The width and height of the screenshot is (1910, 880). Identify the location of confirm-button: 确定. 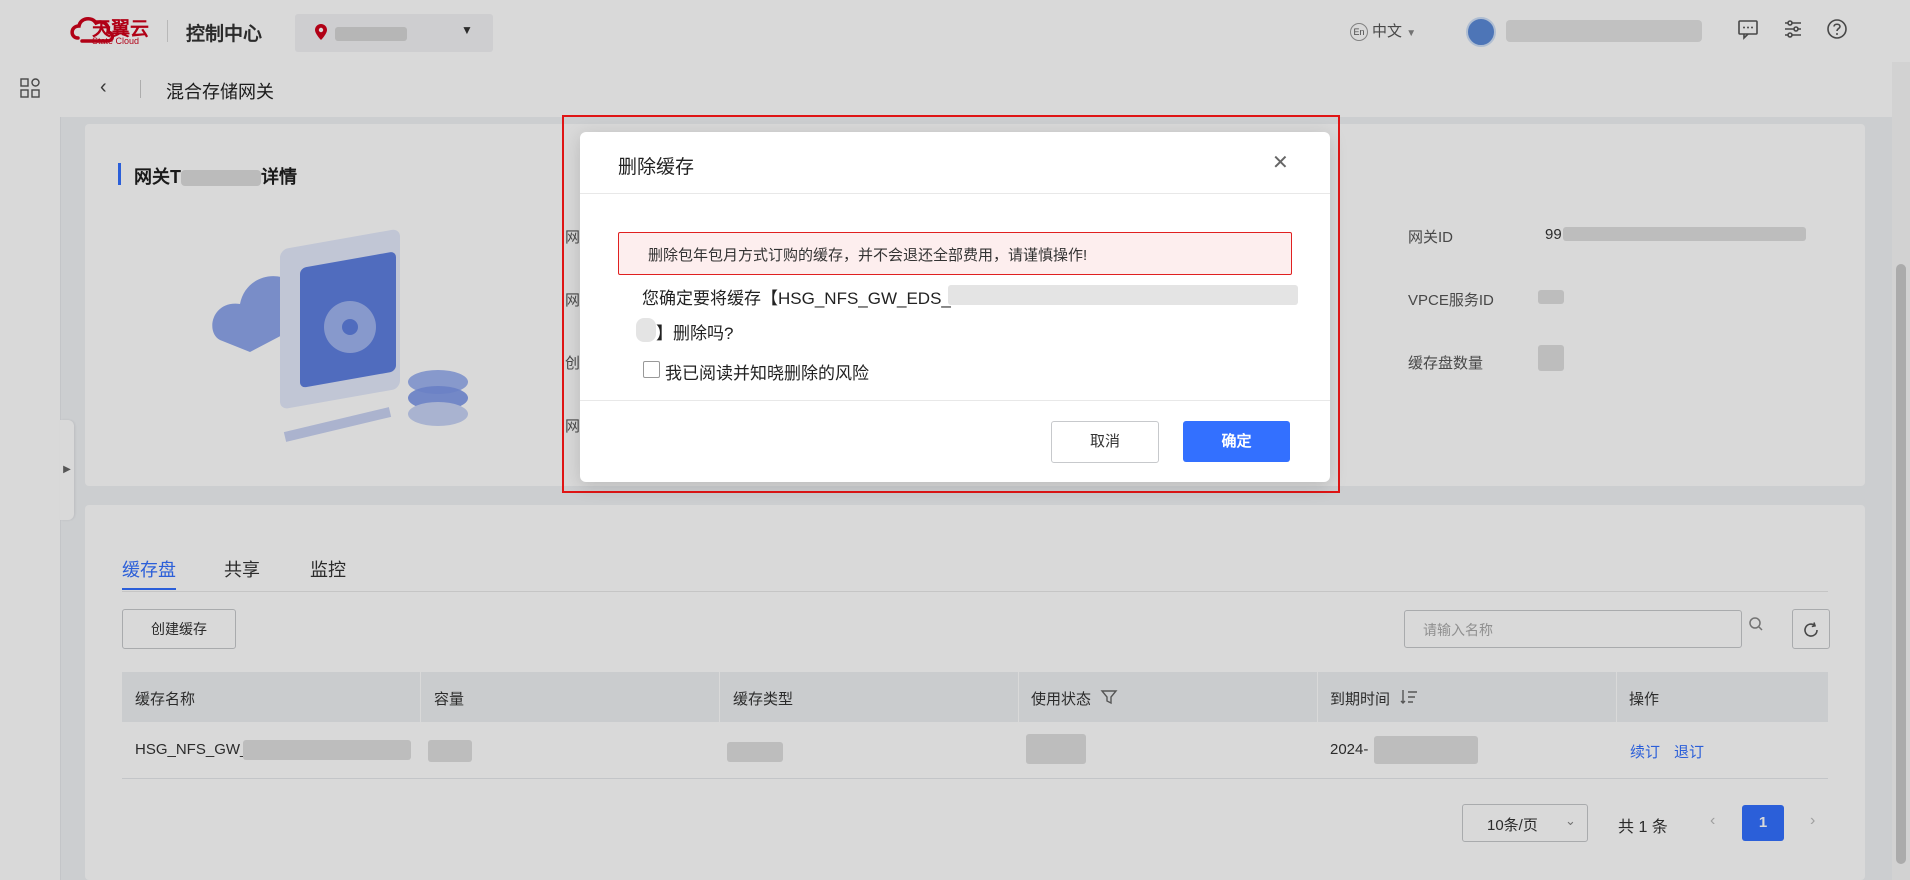
(1236, 441).